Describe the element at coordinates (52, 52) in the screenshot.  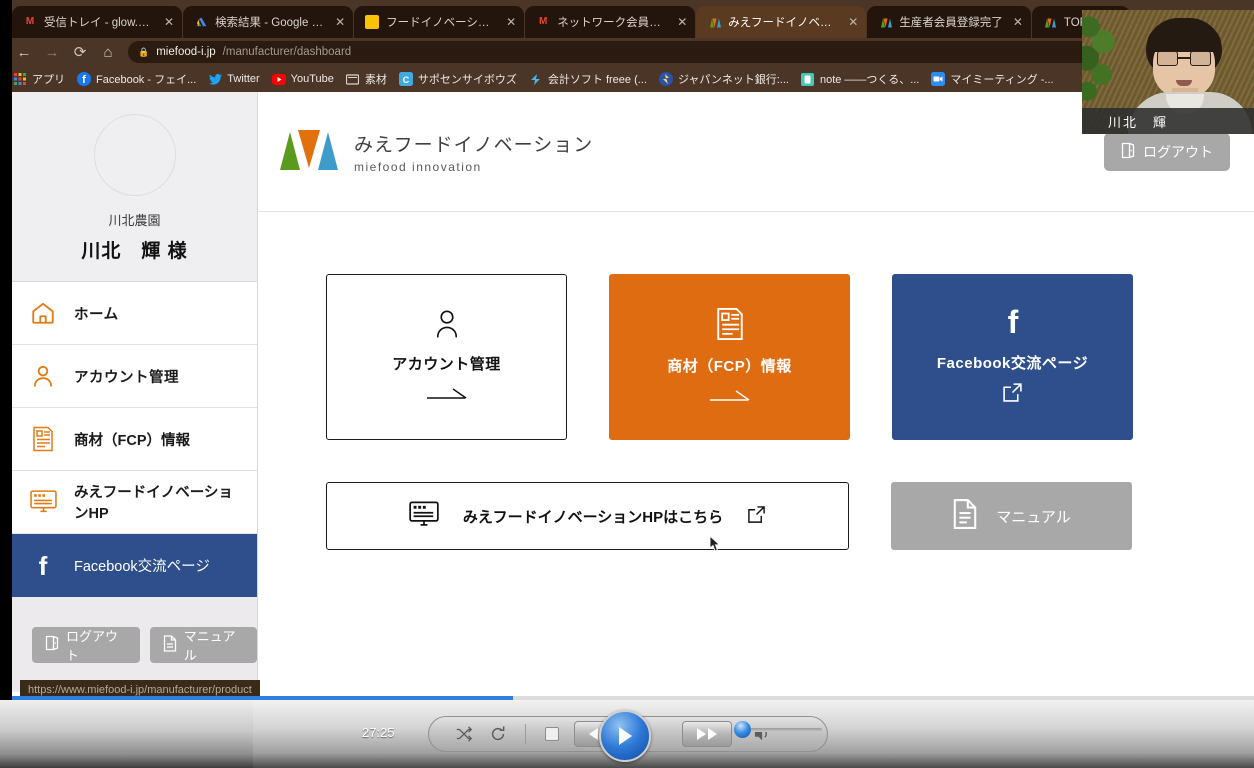
I see `forward-button: →` at that location.